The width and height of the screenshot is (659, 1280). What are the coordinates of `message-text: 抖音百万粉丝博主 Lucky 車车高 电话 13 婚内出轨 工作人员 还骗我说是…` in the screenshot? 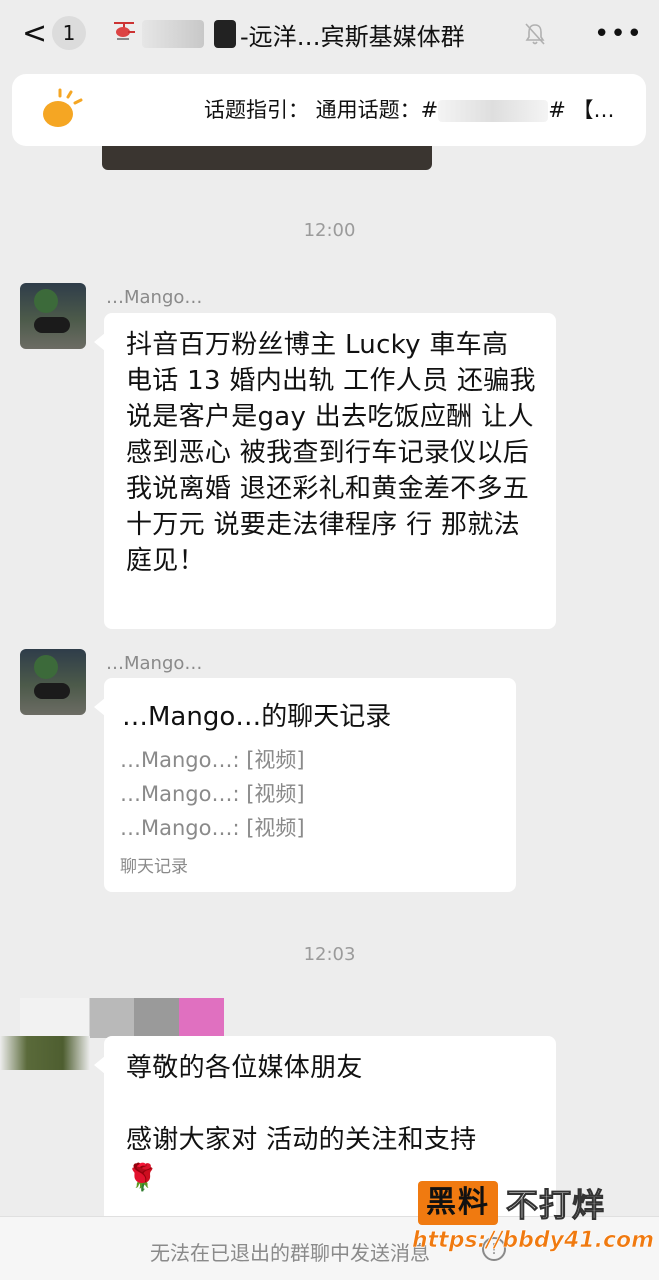 It's located at (331, 453).